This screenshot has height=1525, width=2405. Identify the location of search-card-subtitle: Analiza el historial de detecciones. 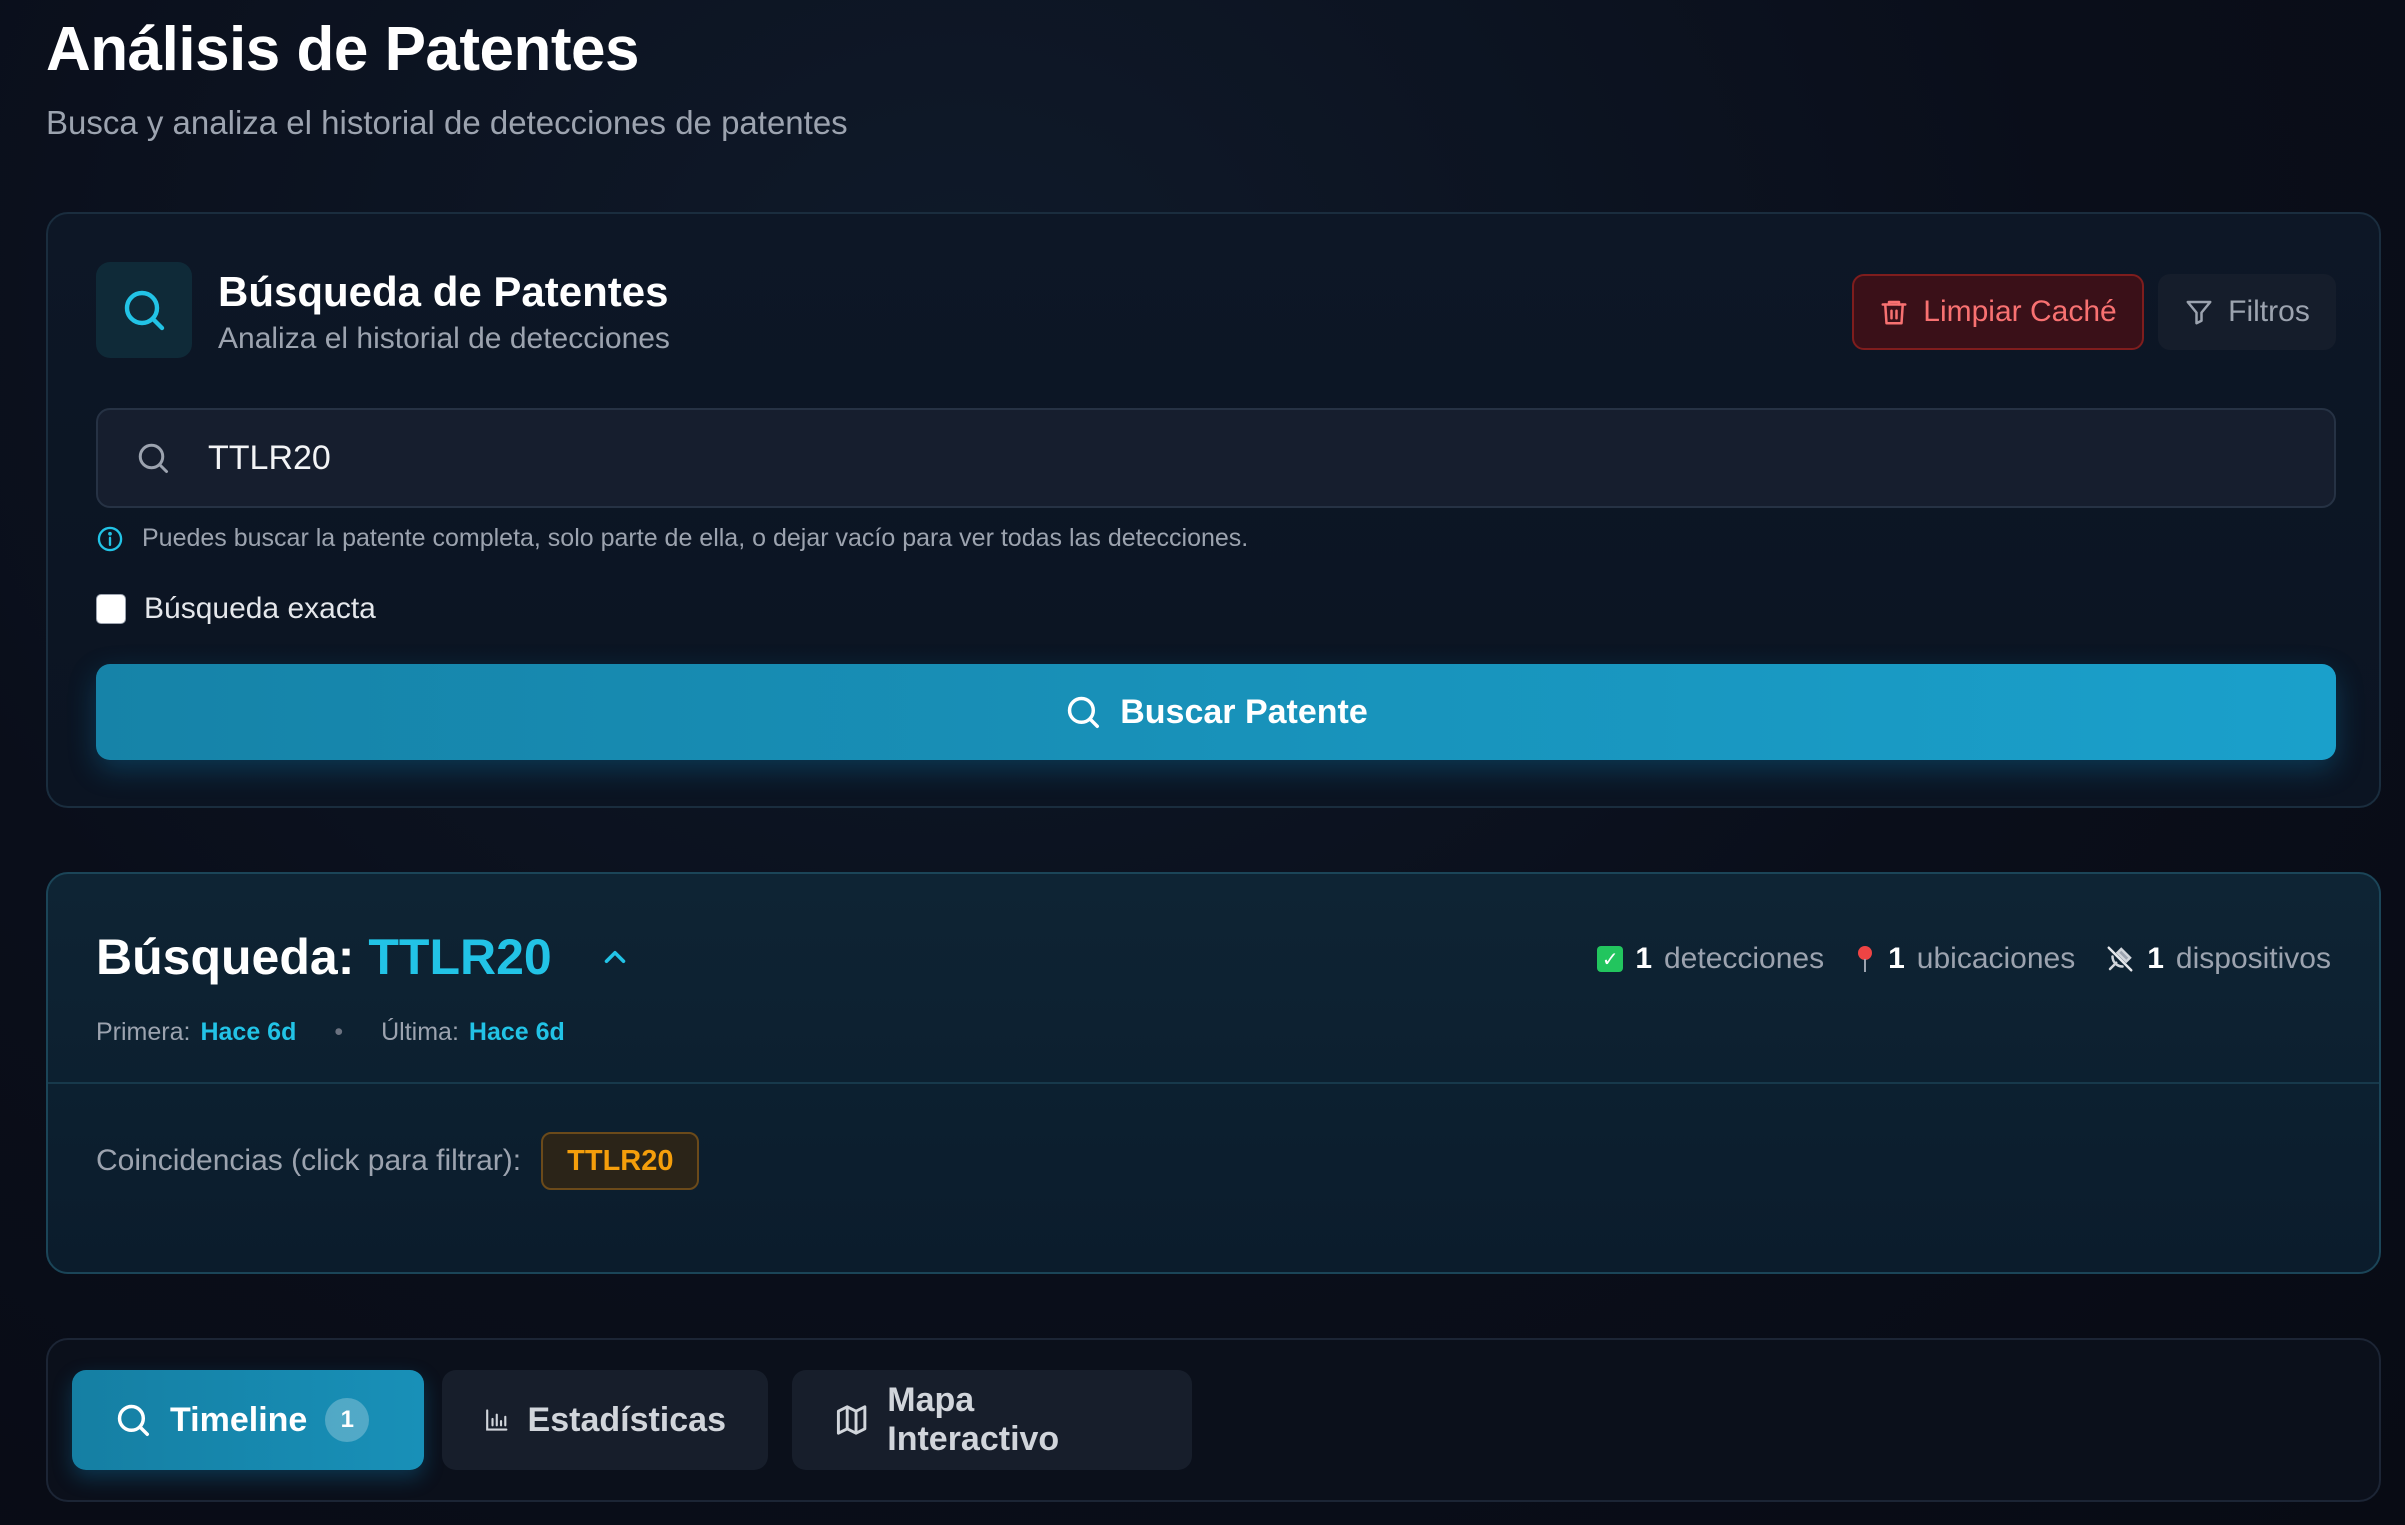
(444, 338).